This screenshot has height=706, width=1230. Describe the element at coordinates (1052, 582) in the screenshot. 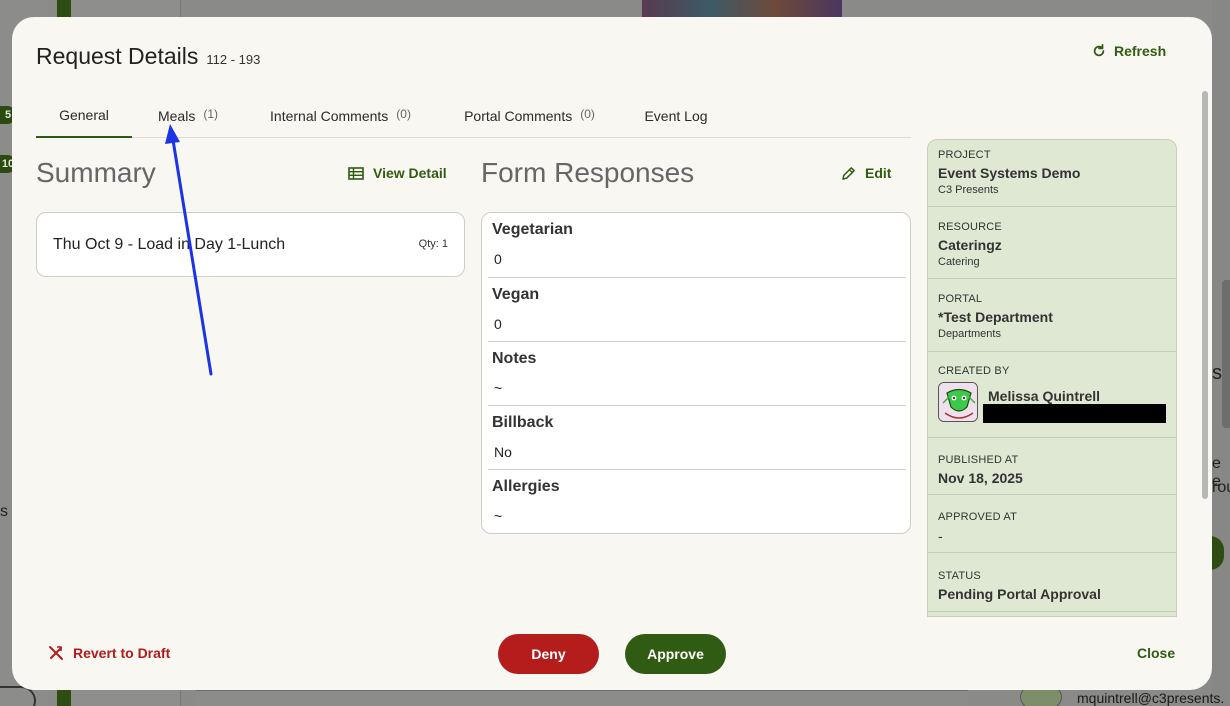

I see `info-status: STATUS Pending Portal Approval` at that location.